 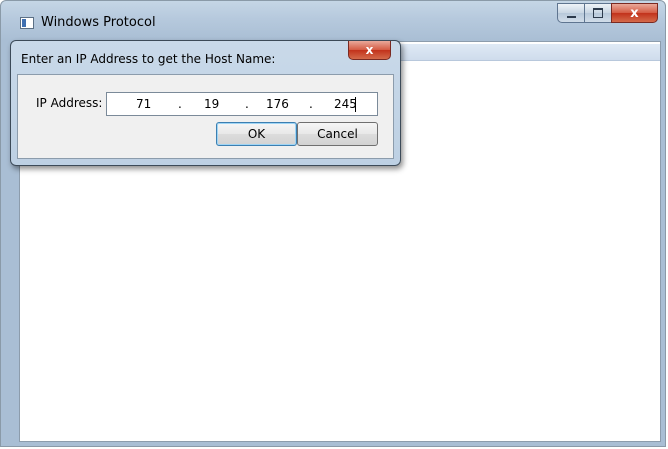 What do you see at coordinates (242, 104) in the screenshot?
I see `ip-address-input: 71 . 19 . 176 . 245` at bounding box center [242, 104].